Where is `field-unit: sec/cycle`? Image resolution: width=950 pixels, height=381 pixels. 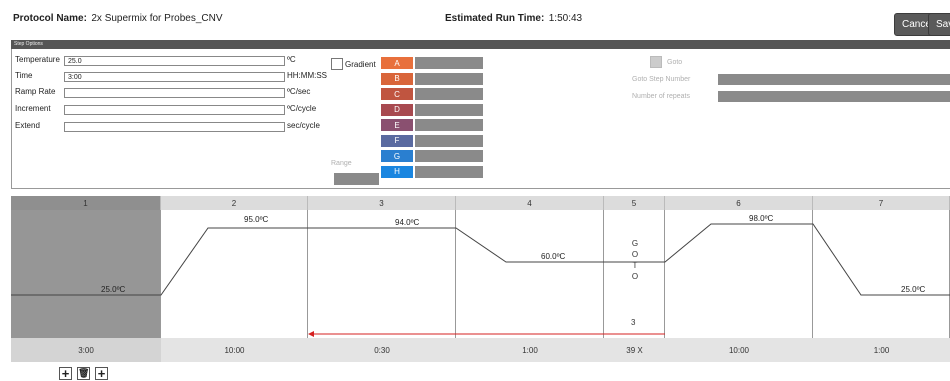 field-unit: sec/cycle is located at coordinates (303, 125).